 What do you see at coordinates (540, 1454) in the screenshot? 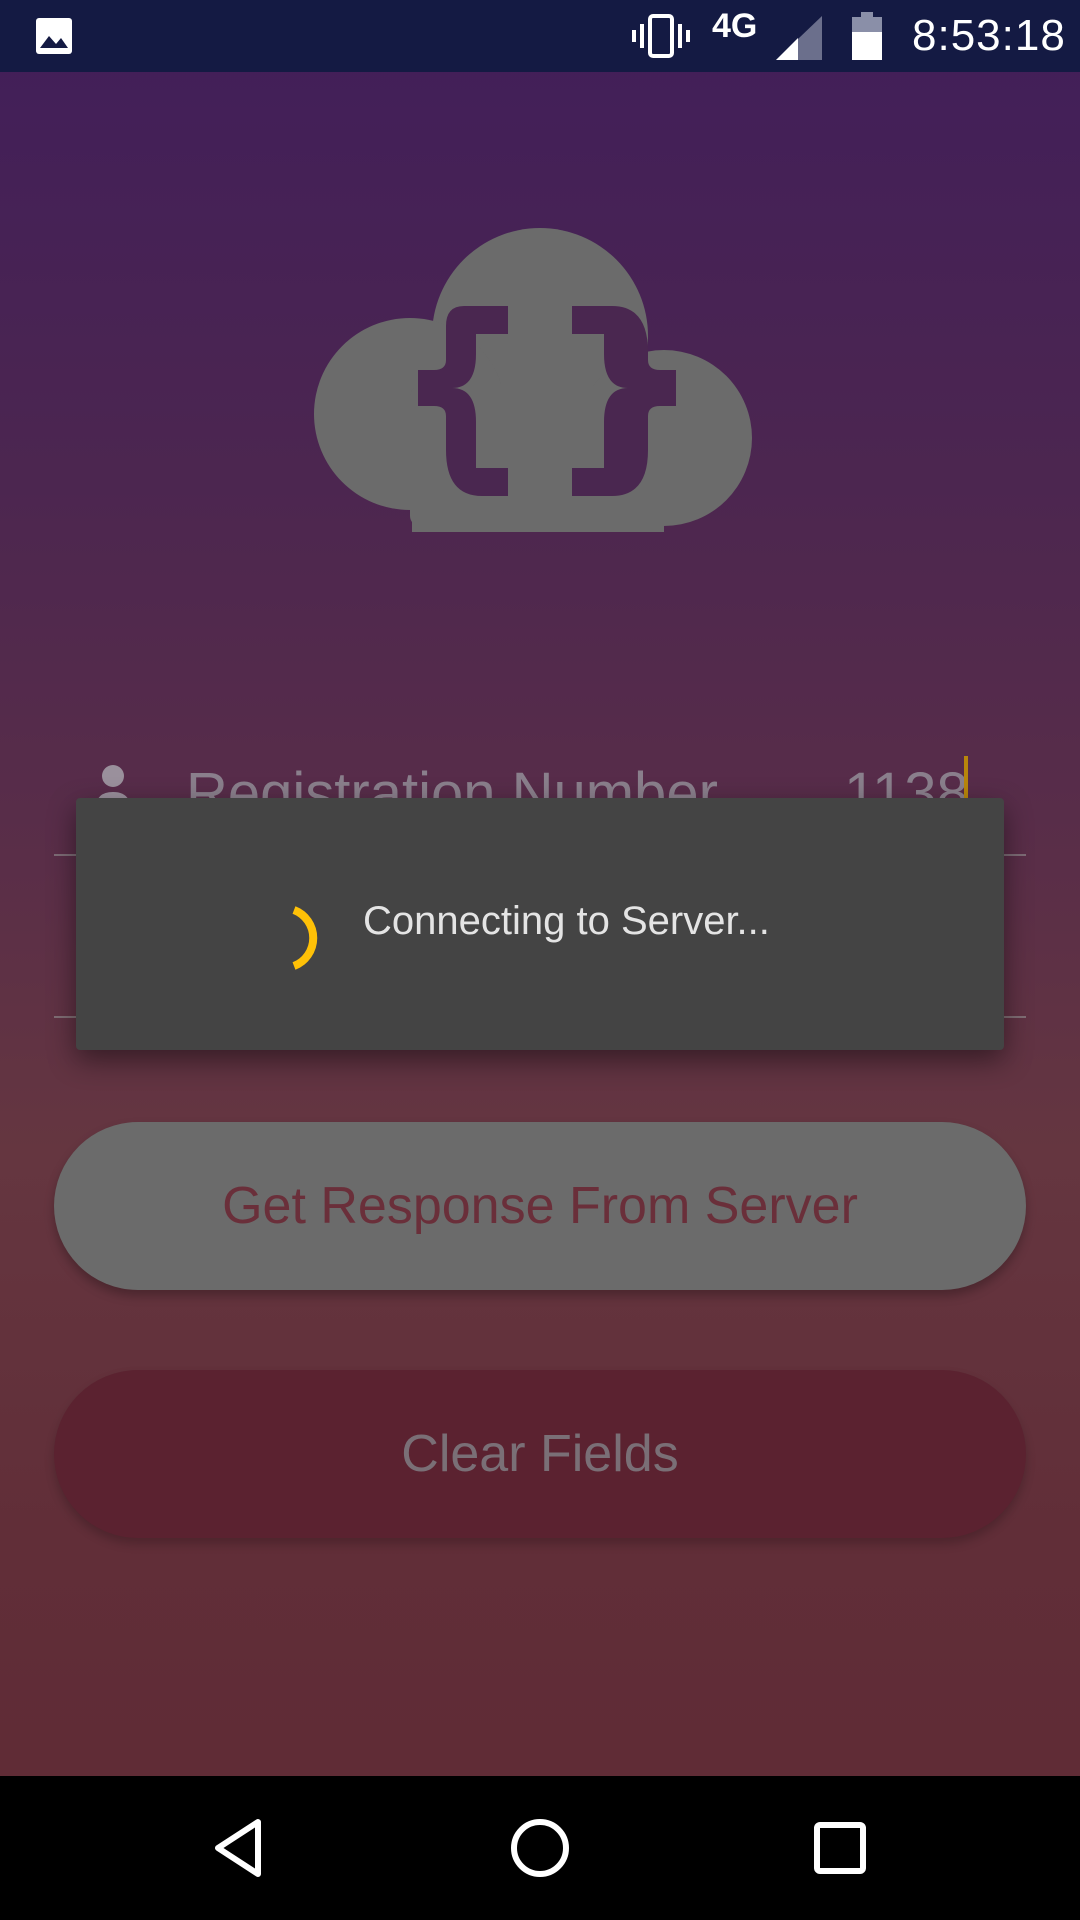
I see `clear-fields-button: Clear Fields` at bounding box center [540, 1454].